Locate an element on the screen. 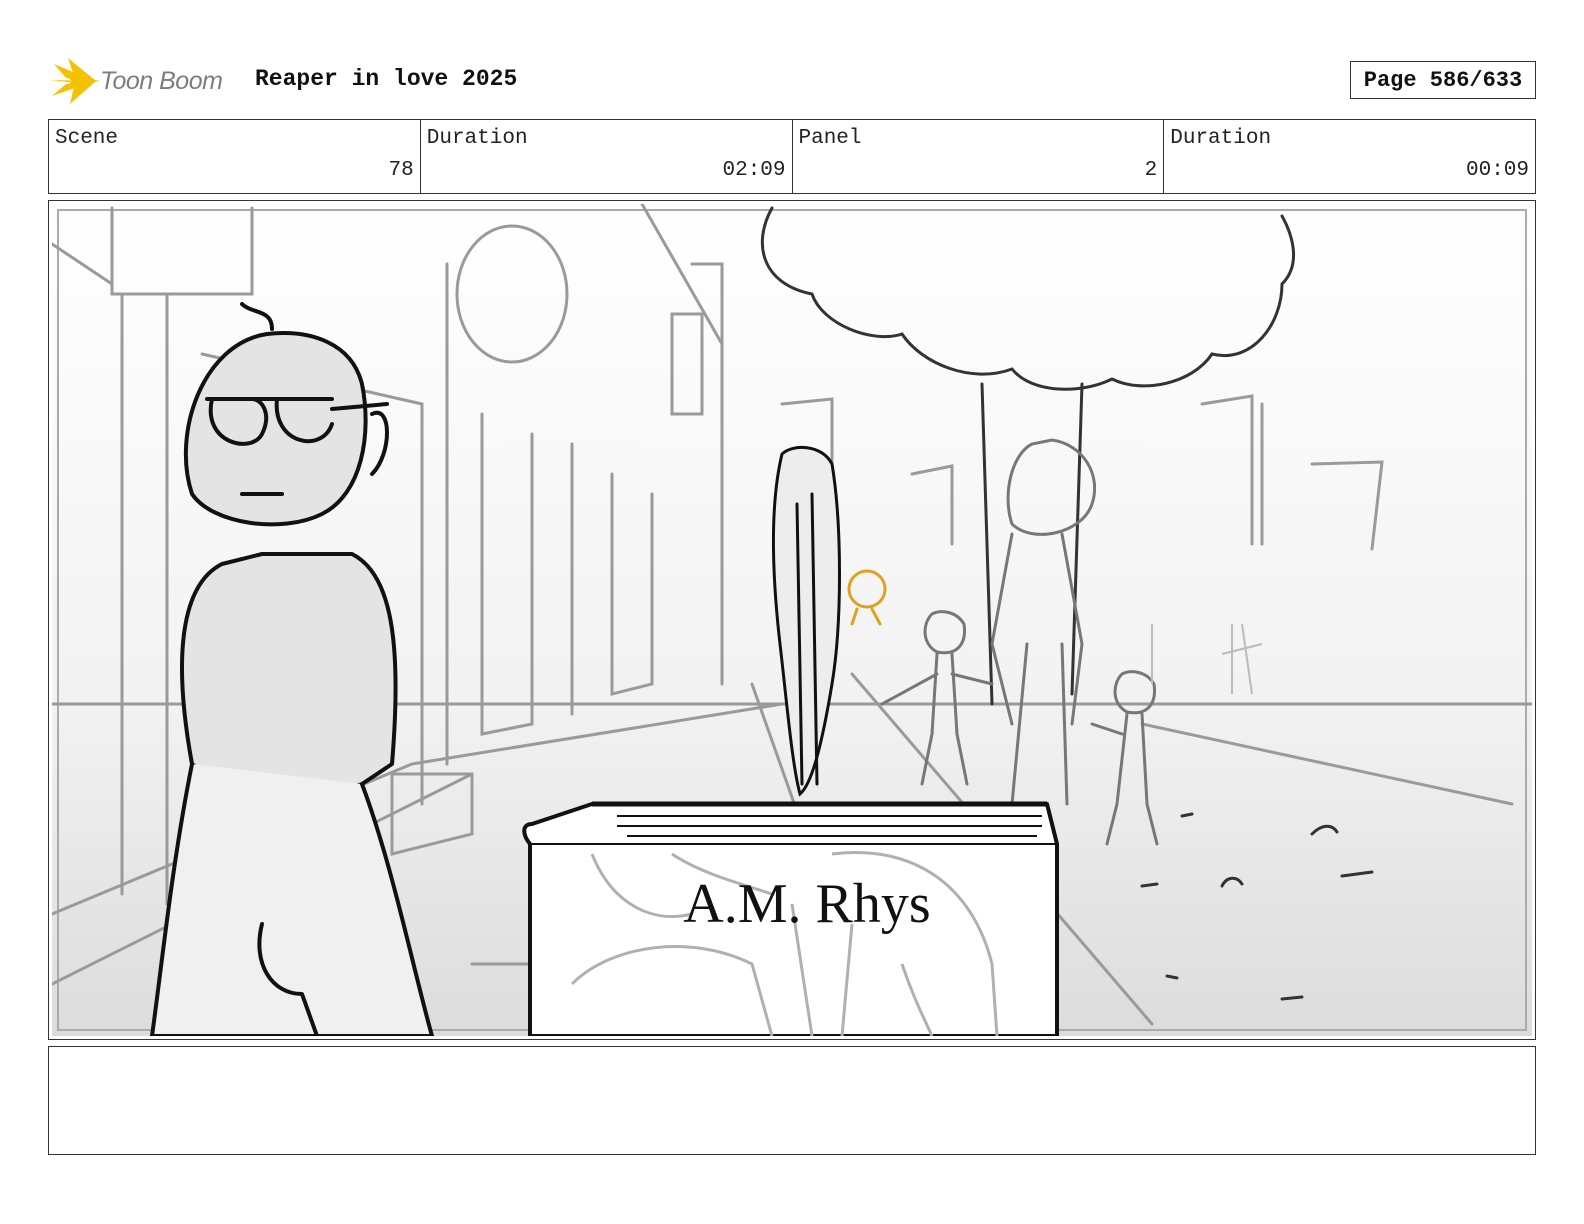 This screenshot has height=1224, width=1584. panel-duration-cell: Duration 00:09 is located at coordinates (1349, 156).